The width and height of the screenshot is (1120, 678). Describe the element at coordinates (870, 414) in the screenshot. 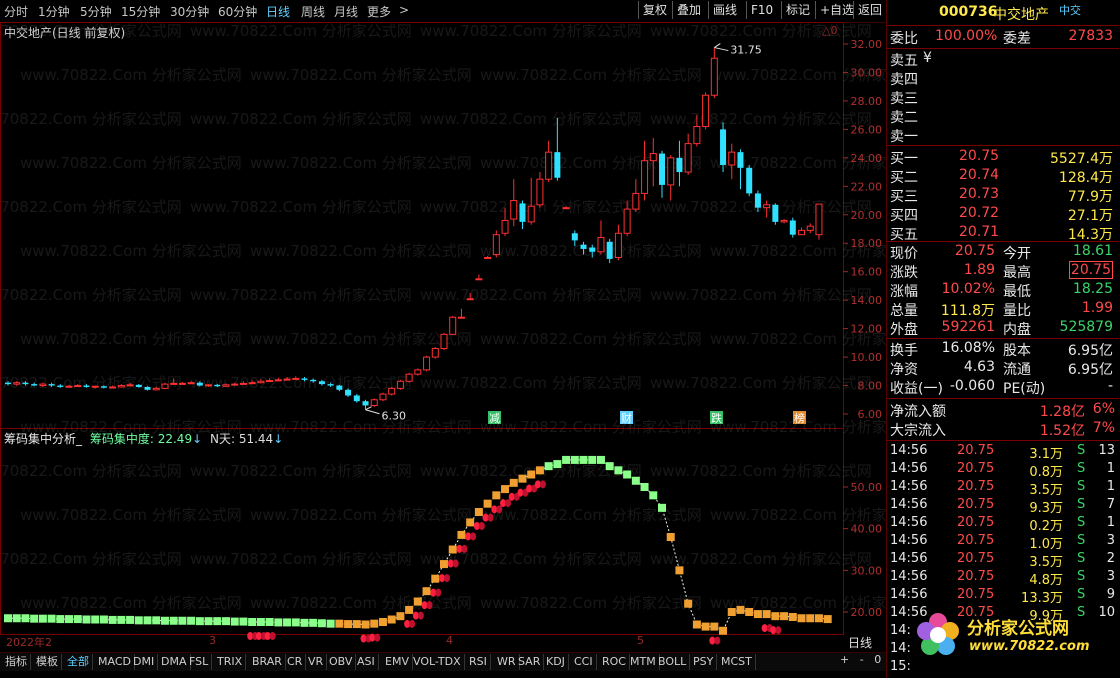

I see `price-axis-label: 6.00` at that location.